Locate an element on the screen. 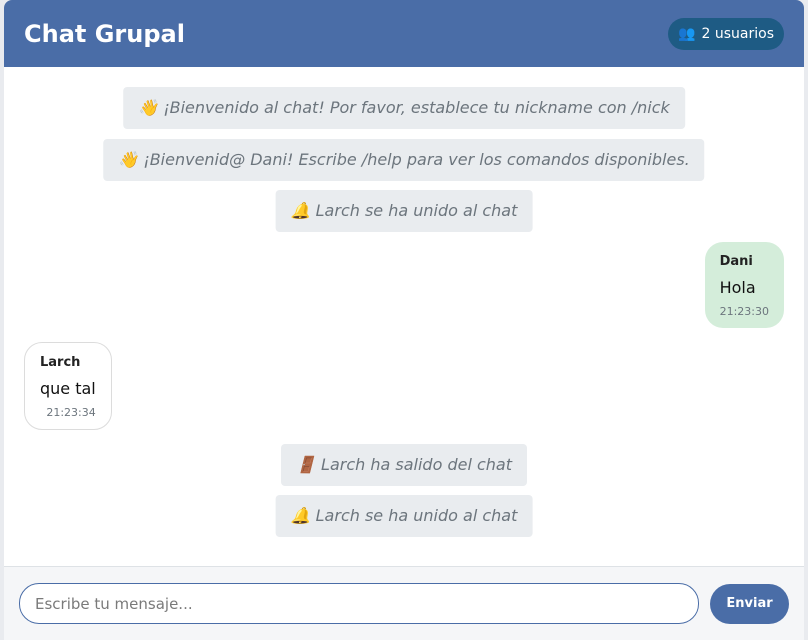  message-sender: Dani is located at coordinates (736, 261).